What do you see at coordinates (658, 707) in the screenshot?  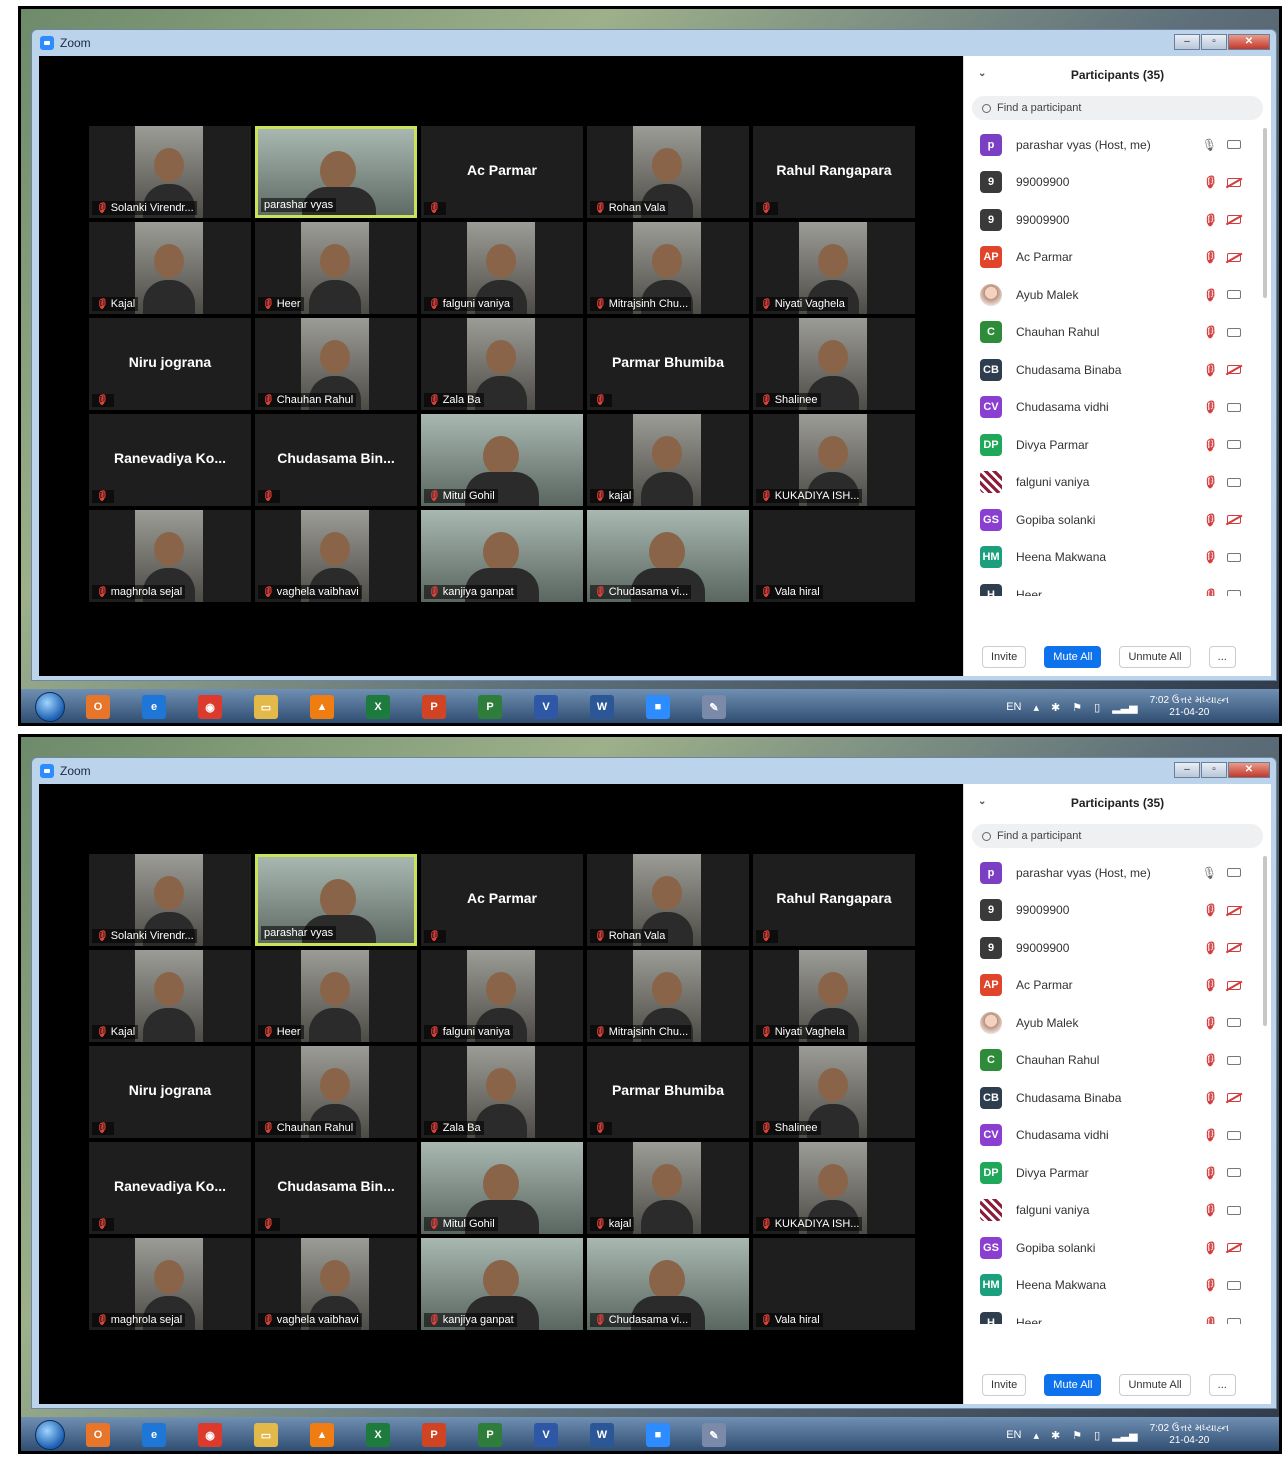 I see `taskbar-app: ■` at bounding box center [658, 707].